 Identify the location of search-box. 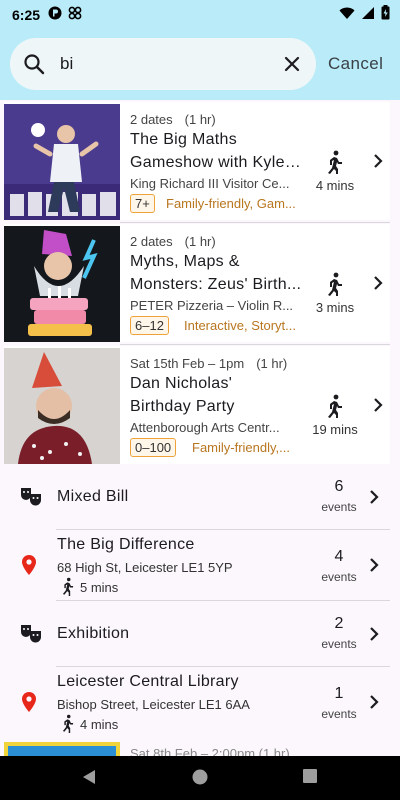
(163, 64).